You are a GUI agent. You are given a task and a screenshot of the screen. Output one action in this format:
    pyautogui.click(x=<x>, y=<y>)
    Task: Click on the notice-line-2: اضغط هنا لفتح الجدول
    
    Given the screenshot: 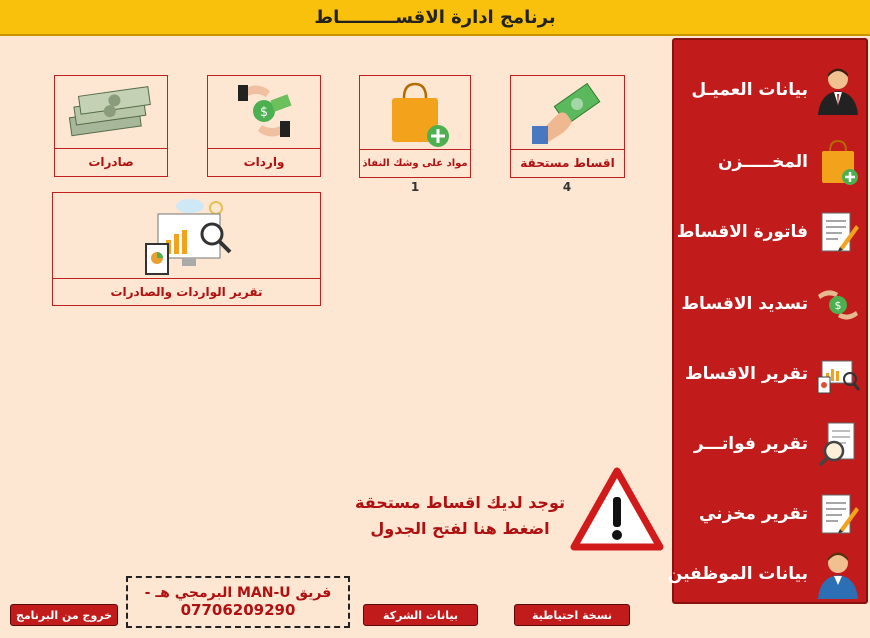 What is the action you would take?
    pyautogui.click(x=460, y=528)
    